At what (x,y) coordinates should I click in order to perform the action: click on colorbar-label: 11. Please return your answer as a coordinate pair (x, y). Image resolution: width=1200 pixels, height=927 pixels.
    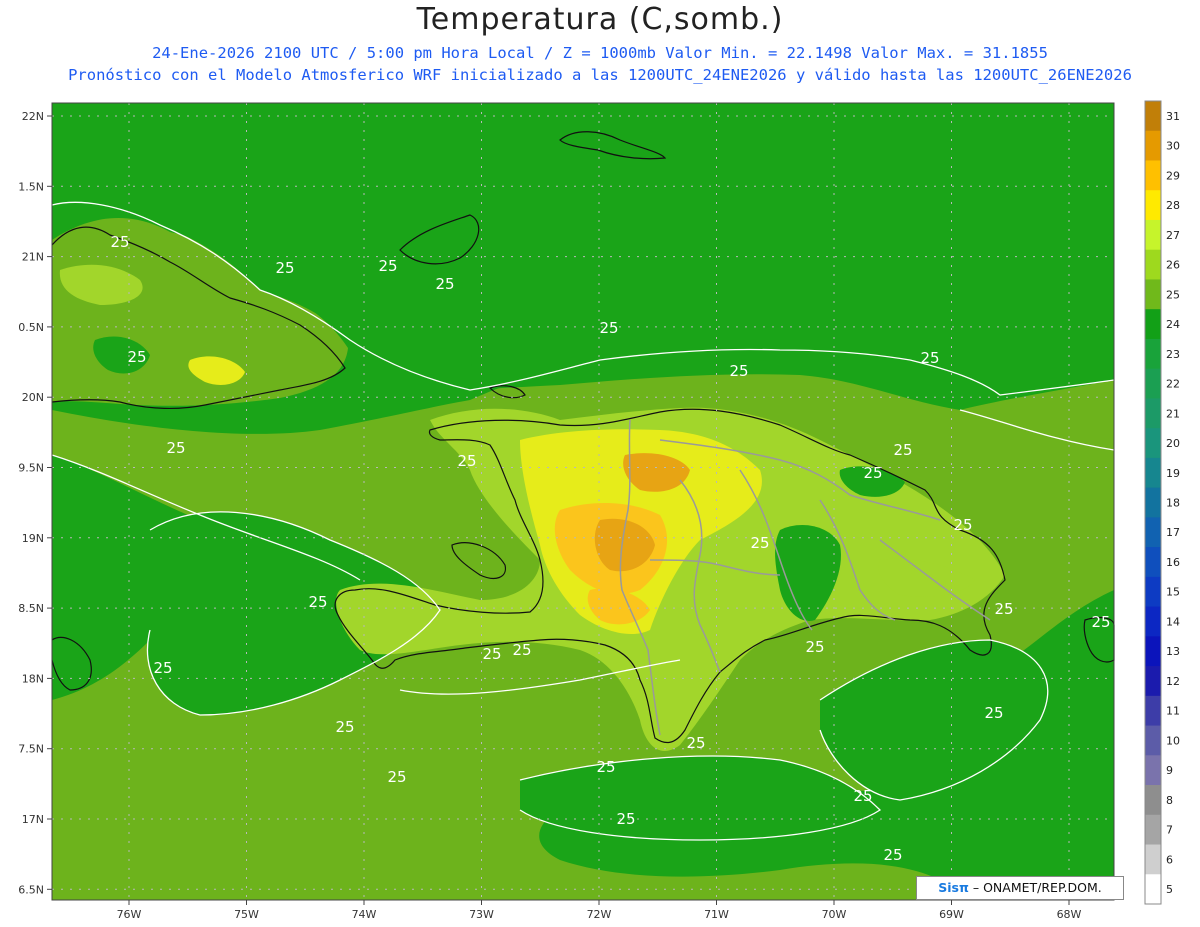
    Looking at the image, I should click on (1173, 711).